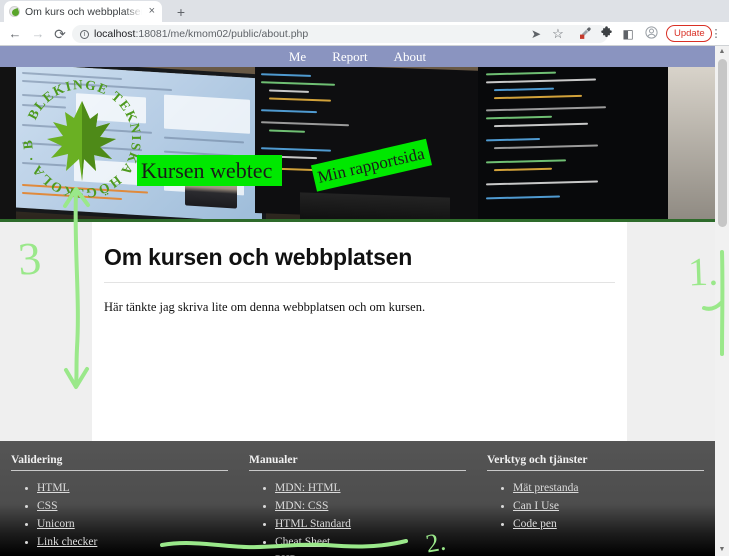 The width and height of the screenshot is (729, 556). What do you see at coordinates (364, 11) in the screenshot?
I see `tab-strip: Om kurs och webbplatsen × +` at bounding box center [364, 11].